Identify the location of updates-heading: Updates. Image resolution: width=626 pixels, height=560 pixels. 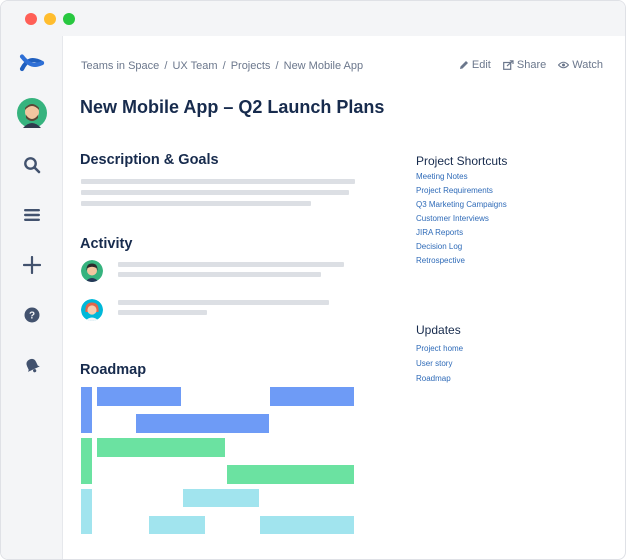
(438, 330).